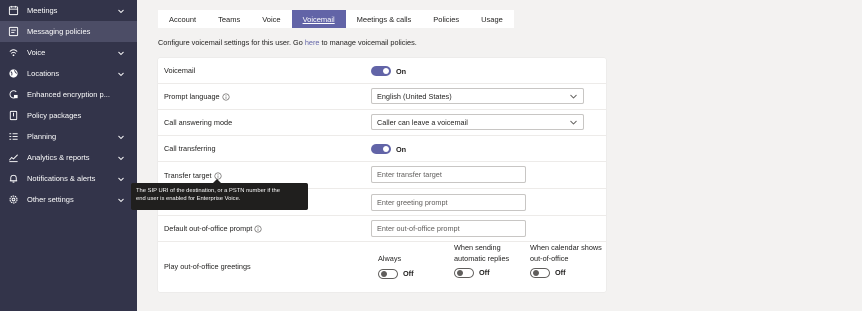 The width and height of the screenshot is (862, 311). Describe the element at coordinates (68, 52) in the screenshot. I see `sidebar-item-voice: Voice` at that location.